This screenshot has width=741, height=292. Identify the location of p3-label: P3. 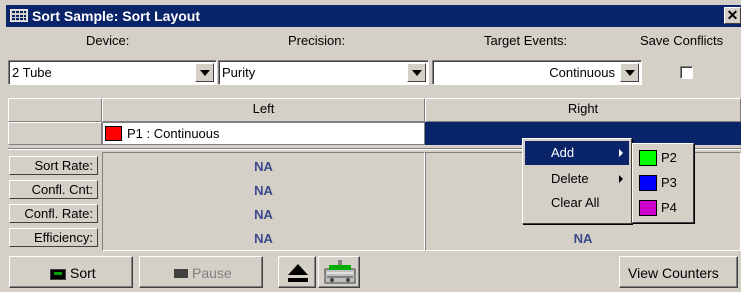
(669, 182).